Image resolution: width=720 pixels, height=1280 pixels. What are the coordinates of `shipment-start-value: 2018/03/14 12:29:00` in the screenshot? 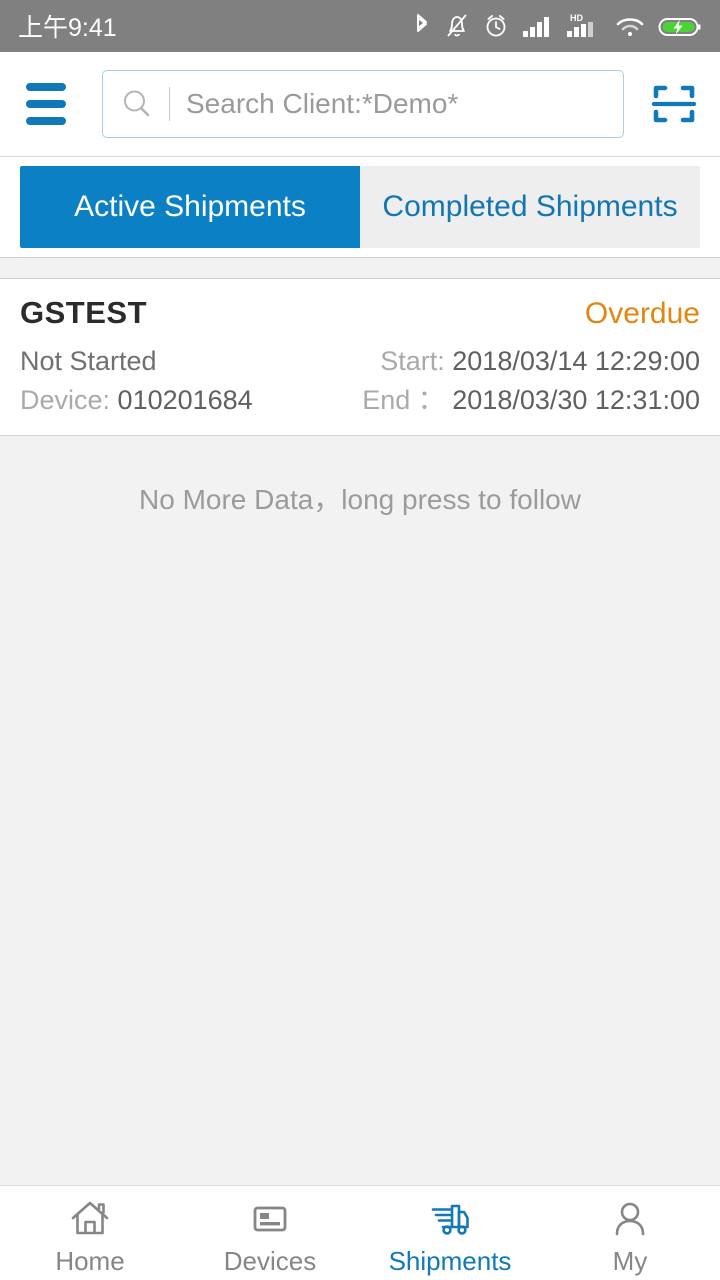 It's located at (576, 361).